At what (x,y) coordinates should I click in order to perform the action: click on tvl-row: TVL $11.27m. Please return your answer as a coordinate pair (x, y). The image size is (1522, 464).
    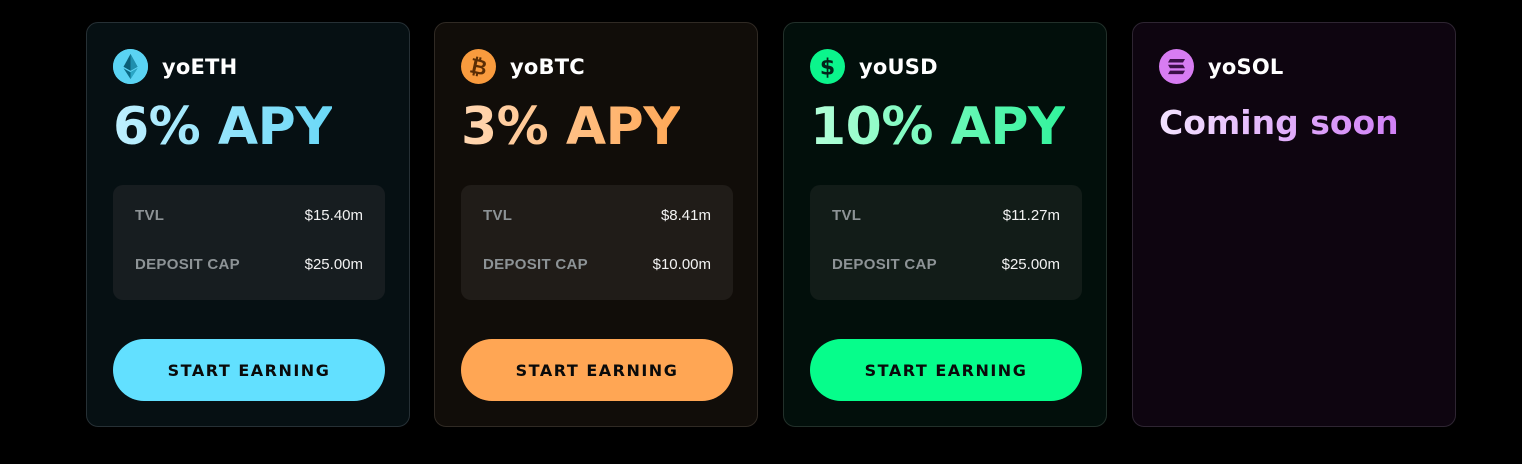
    Looking at the image, I should click on (946, 215).